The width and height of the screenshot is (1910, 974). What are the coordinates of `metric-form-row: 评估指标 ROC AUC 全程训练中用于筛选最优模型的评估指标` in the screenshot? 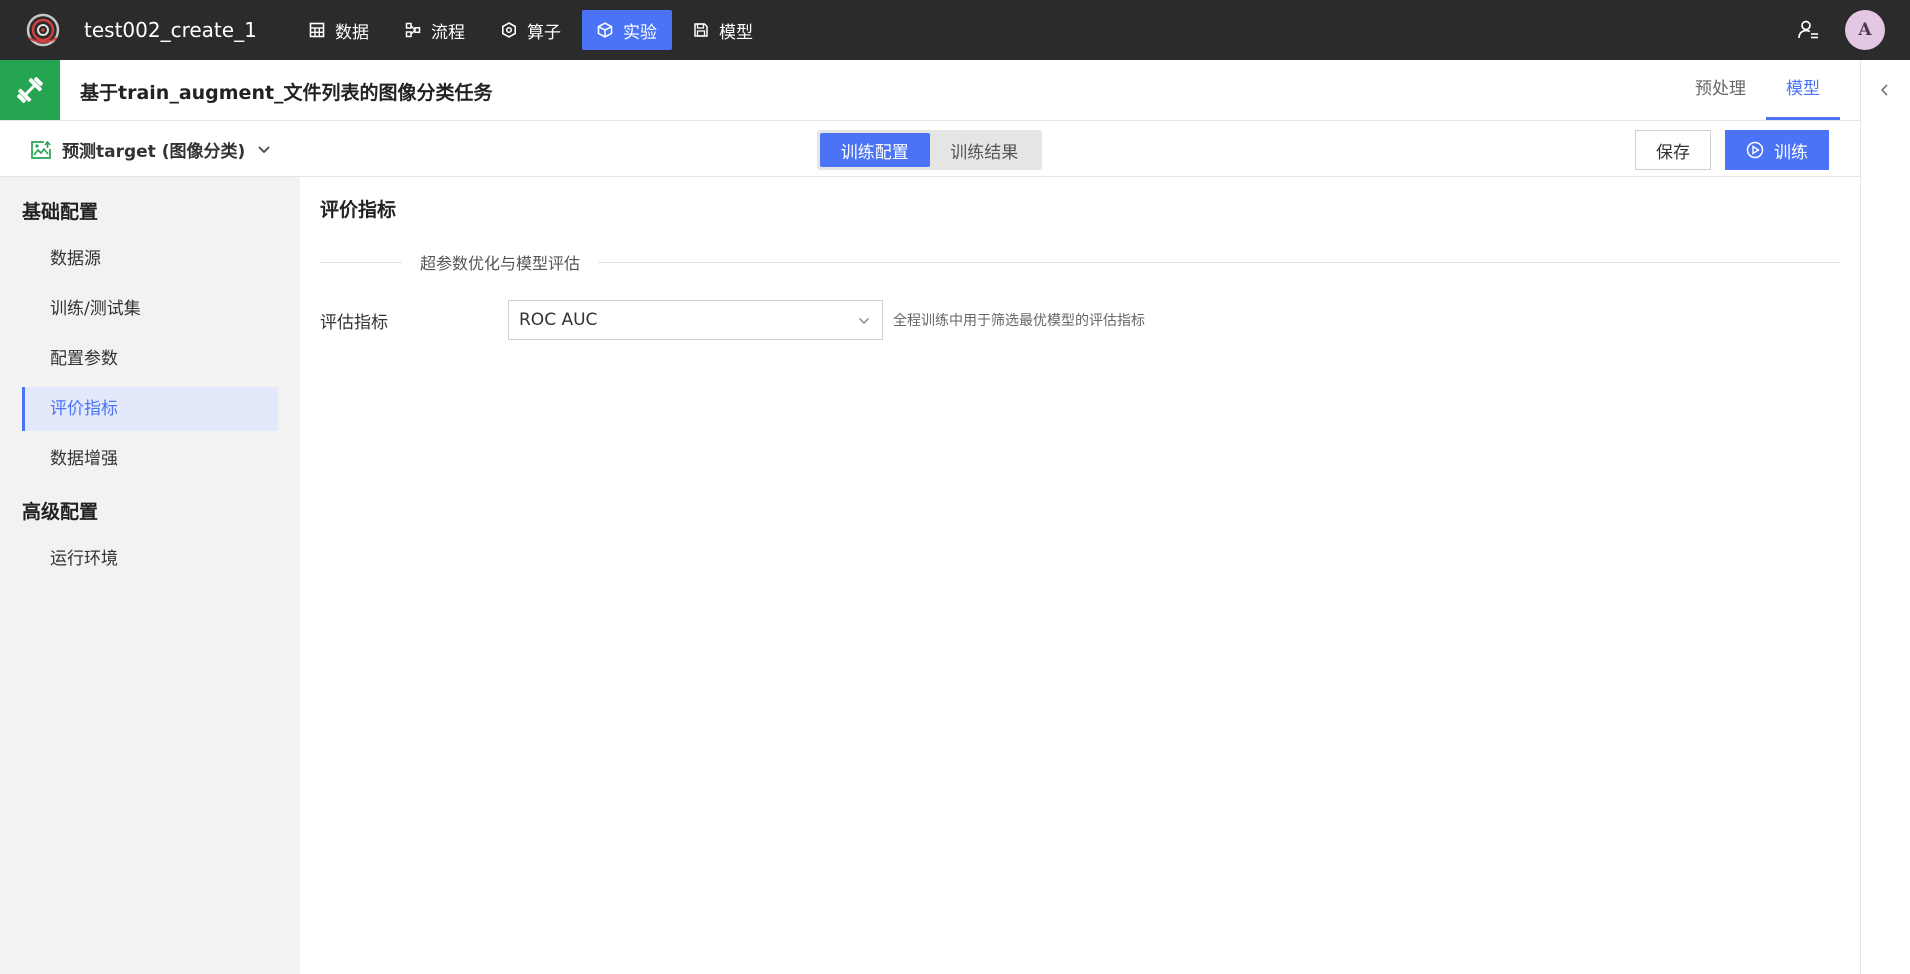 It's located at (1080, 320).